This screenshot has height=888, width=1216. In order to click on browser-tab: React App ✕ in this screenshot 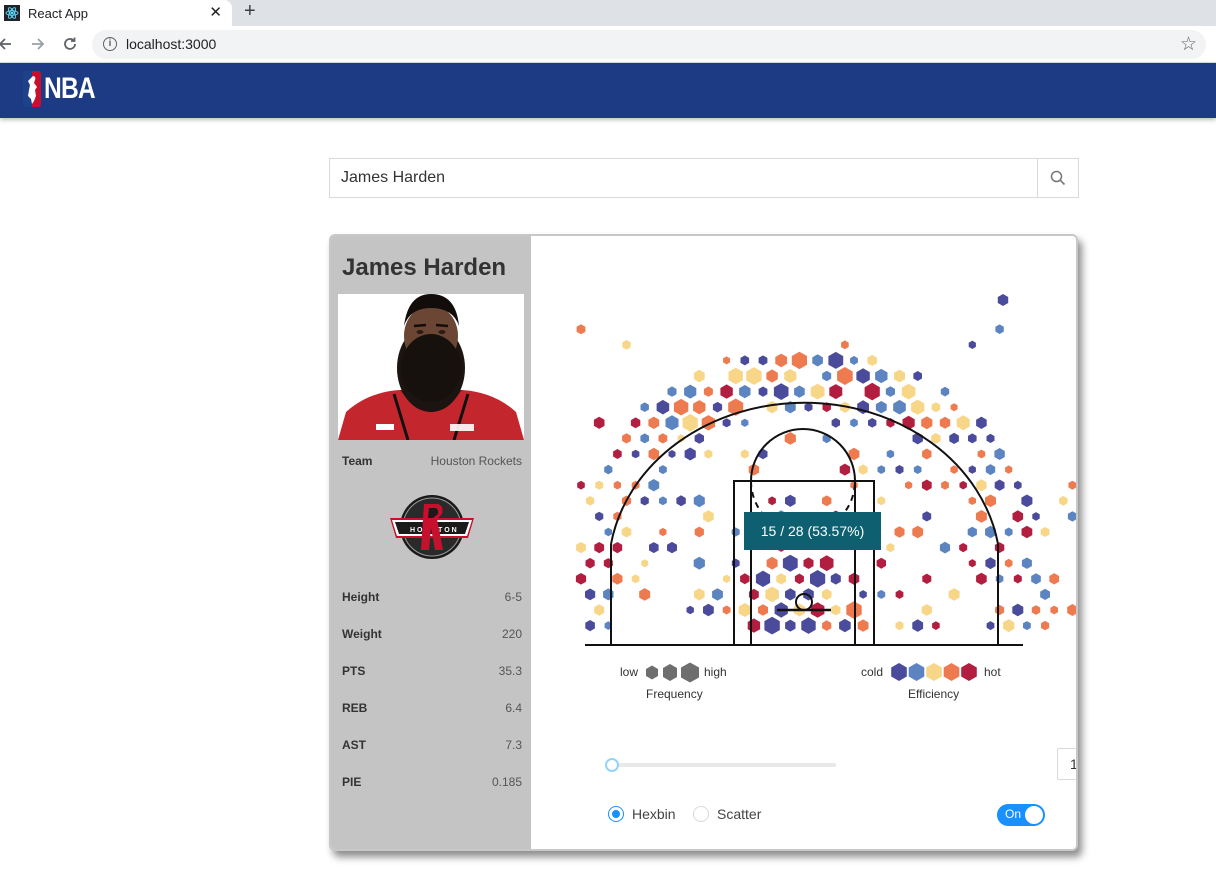, I will do `click(116, 13)`.